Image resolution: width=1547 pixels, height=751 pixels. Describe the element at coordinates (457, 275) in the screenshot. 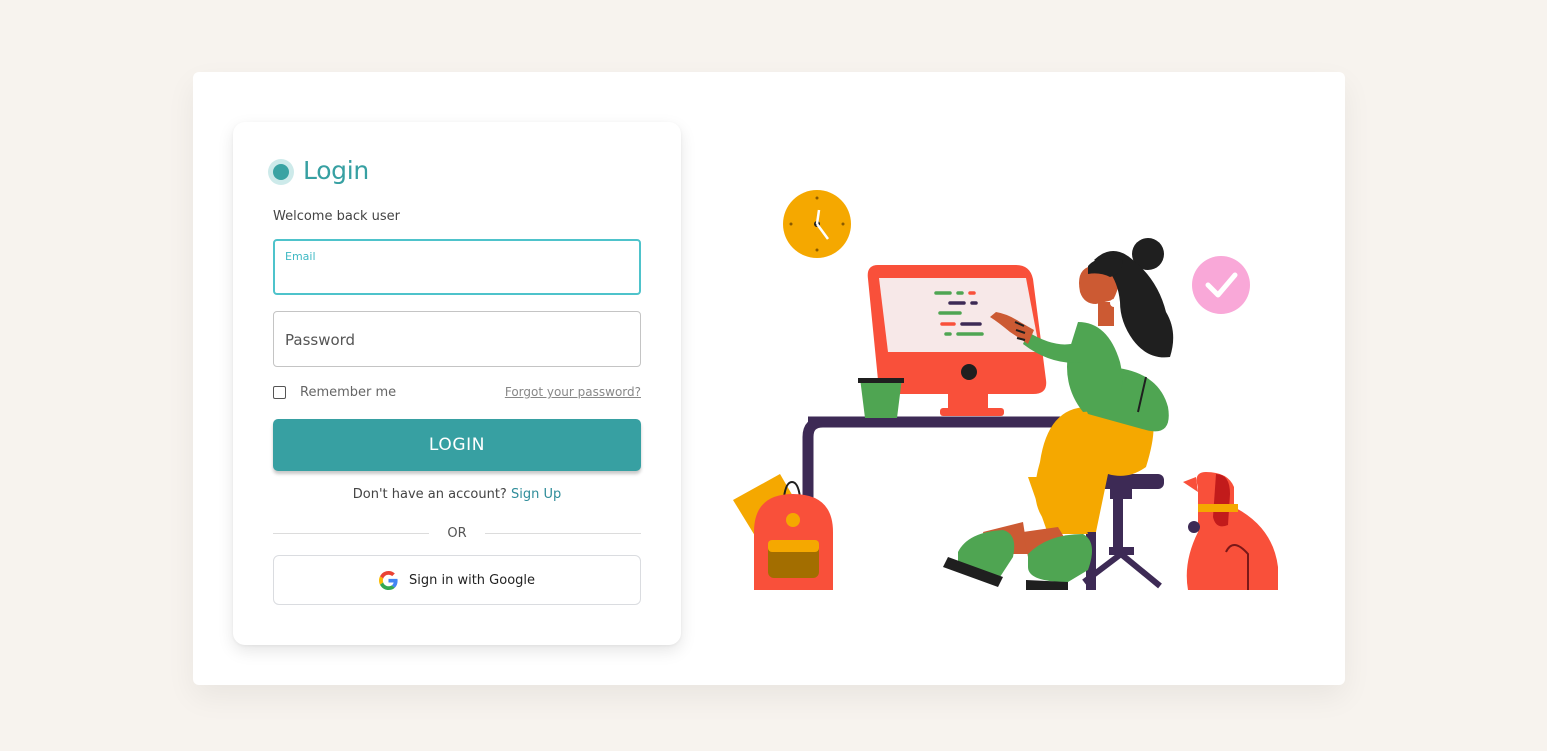

I see `email-input` at that location.